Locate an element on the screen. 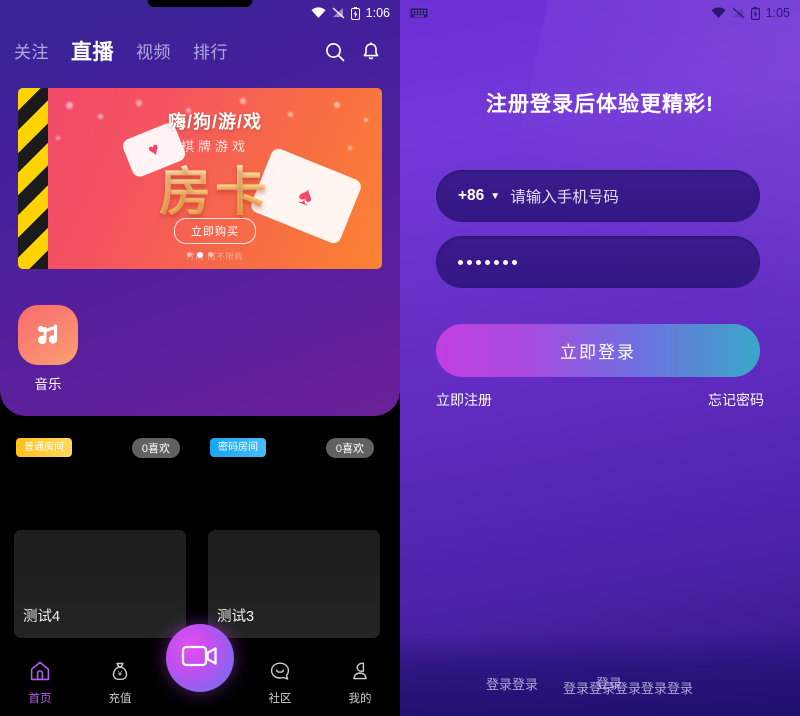  nav-item-recharge: ¥ 充值 is located at coordinates (120, 682).